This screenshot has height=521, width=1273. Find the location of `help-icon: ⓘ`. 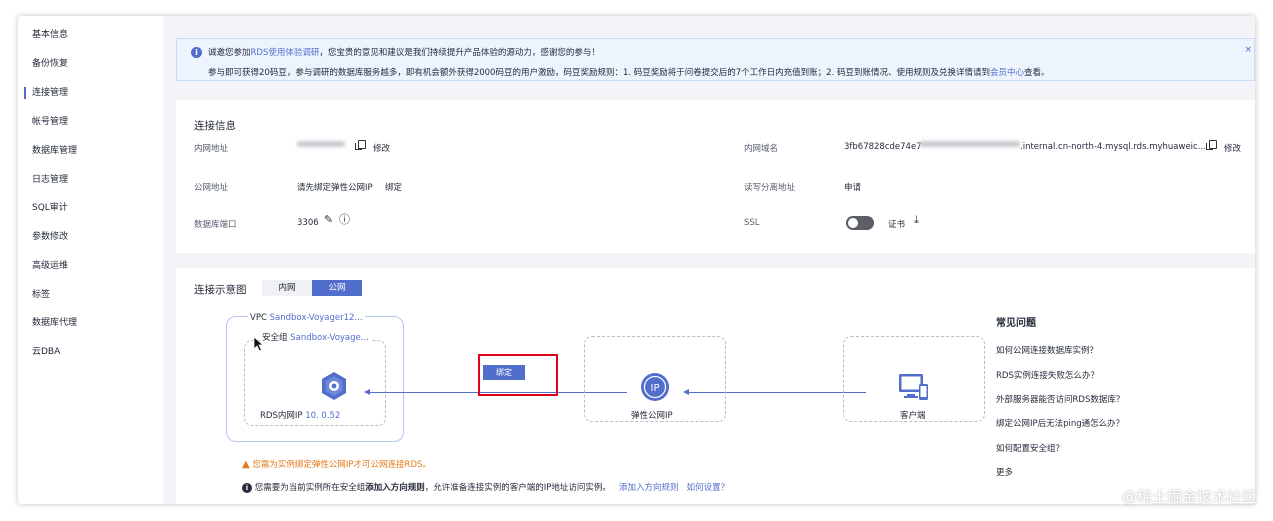

help-icon: ⓘ is located at coordinates (344, 219).